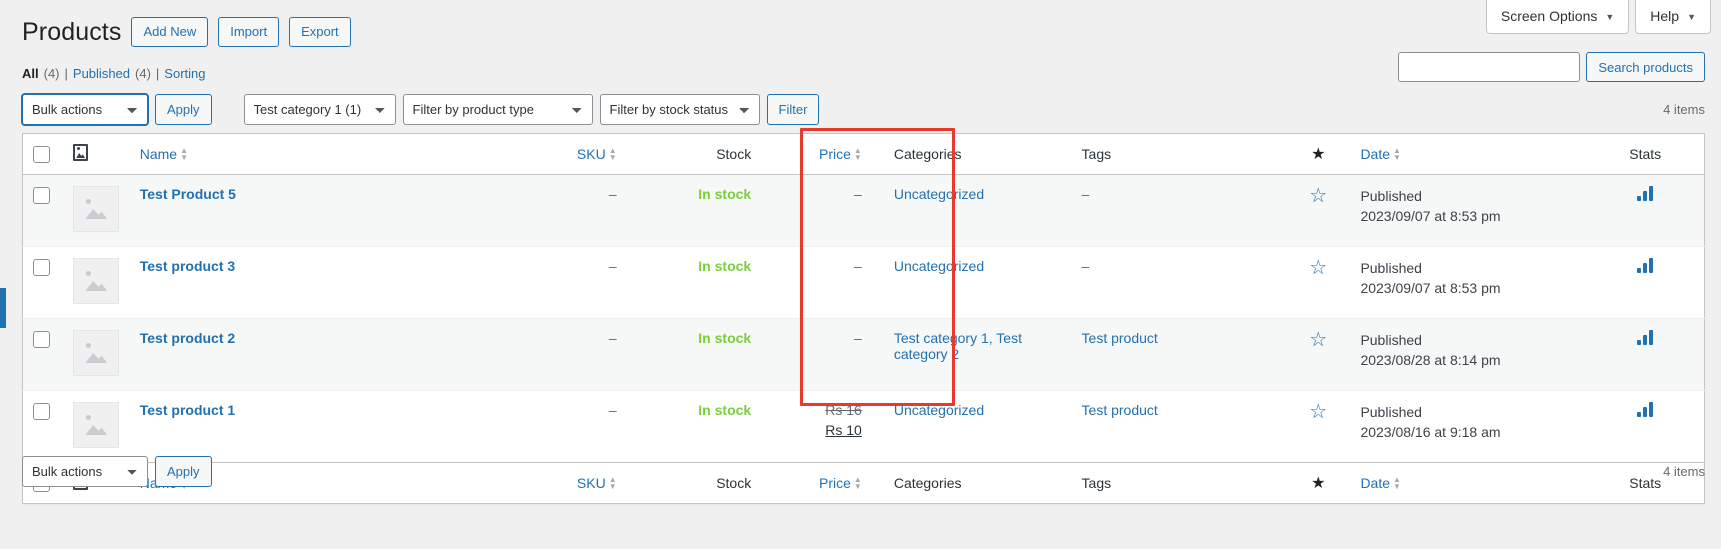  What do you see at coordinates (85, 109) in the screenshot?
I see `bulk-actions-select-top: Bulk actions` at bounding box center [85, 109].